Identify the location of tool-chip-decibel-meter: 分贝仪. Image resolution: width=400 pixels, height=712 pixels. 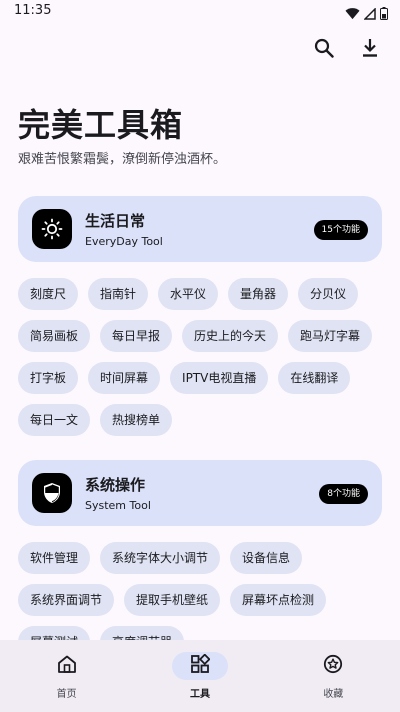
(328, 294).